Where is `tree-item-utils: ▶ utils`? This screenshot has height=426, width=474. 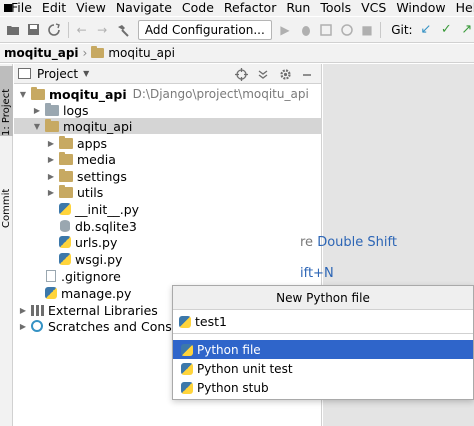
tree-item-utils: ▶ utils is located at coordinates (168, 192).